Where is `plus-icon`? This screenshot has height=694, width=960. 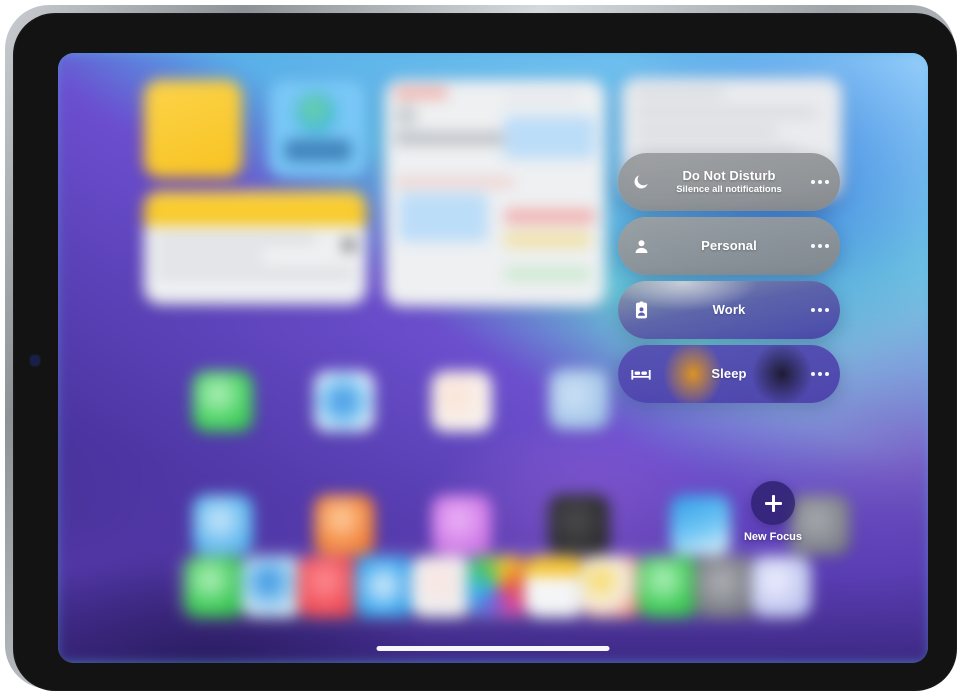 plus-icon is located at coordinates (773, 503).